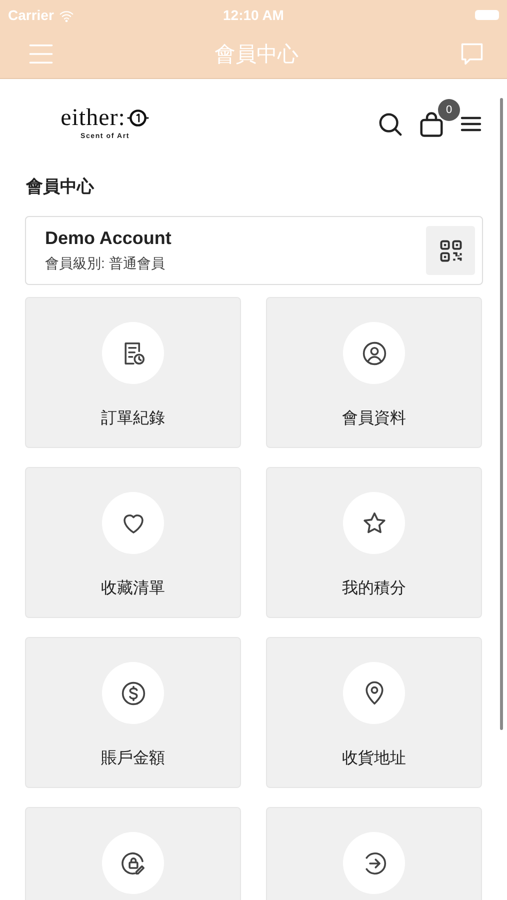 The image size is (507, 900). I want to click on user-icon, so click(374, 353).